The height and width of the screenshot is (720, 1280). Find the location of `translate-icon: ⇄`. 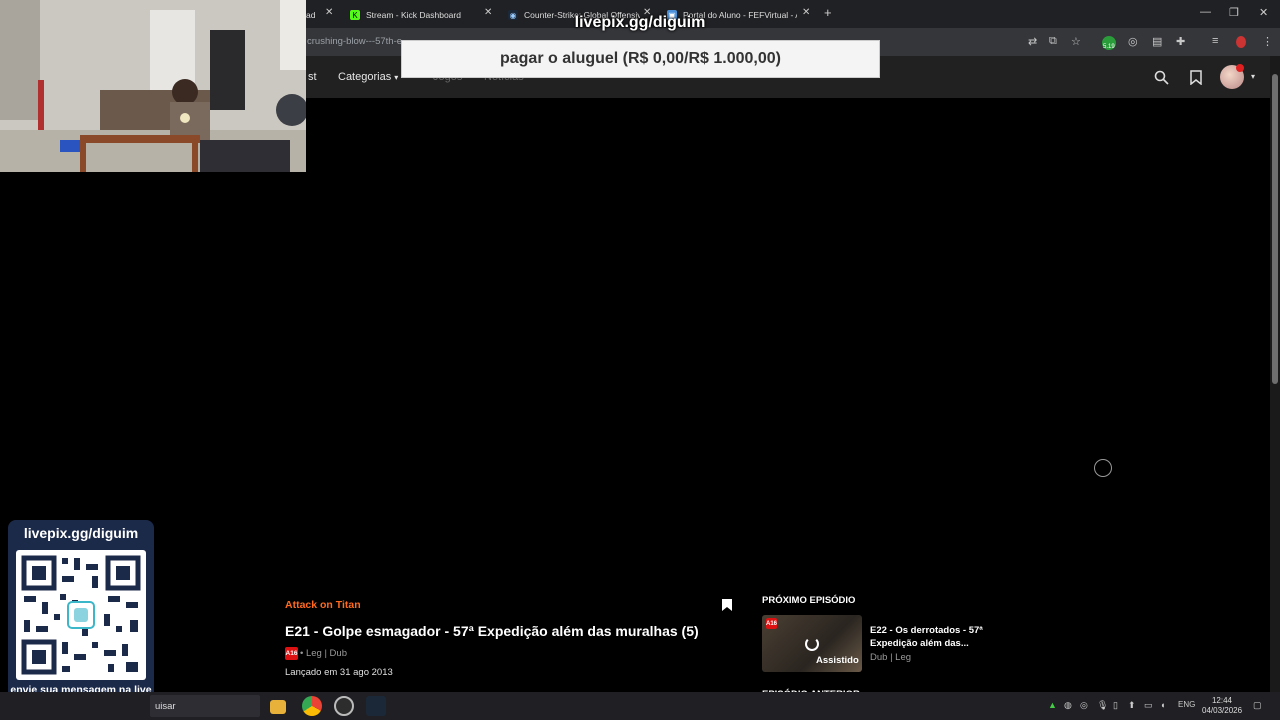

translate-icon: ⇄ is located at coordinates (1032, 41).